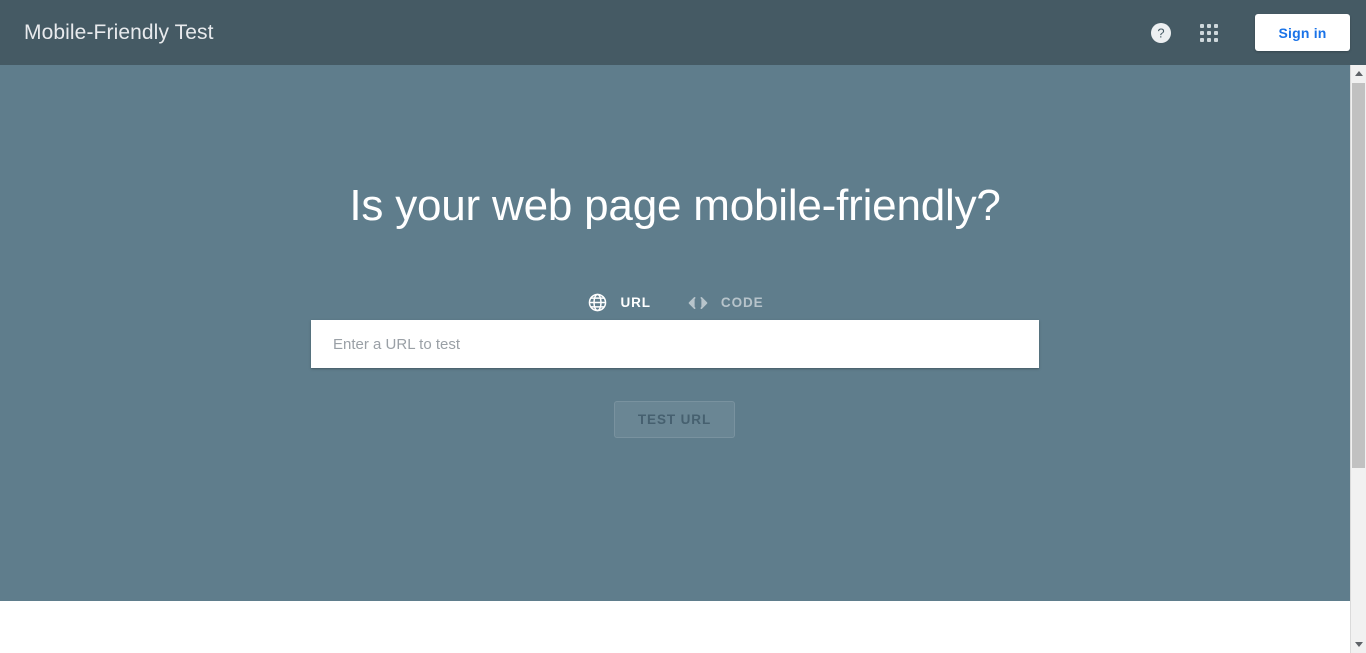 The image size is (1366, 653). I want to click on help-circle-icon: ?, so click(1161, 32).